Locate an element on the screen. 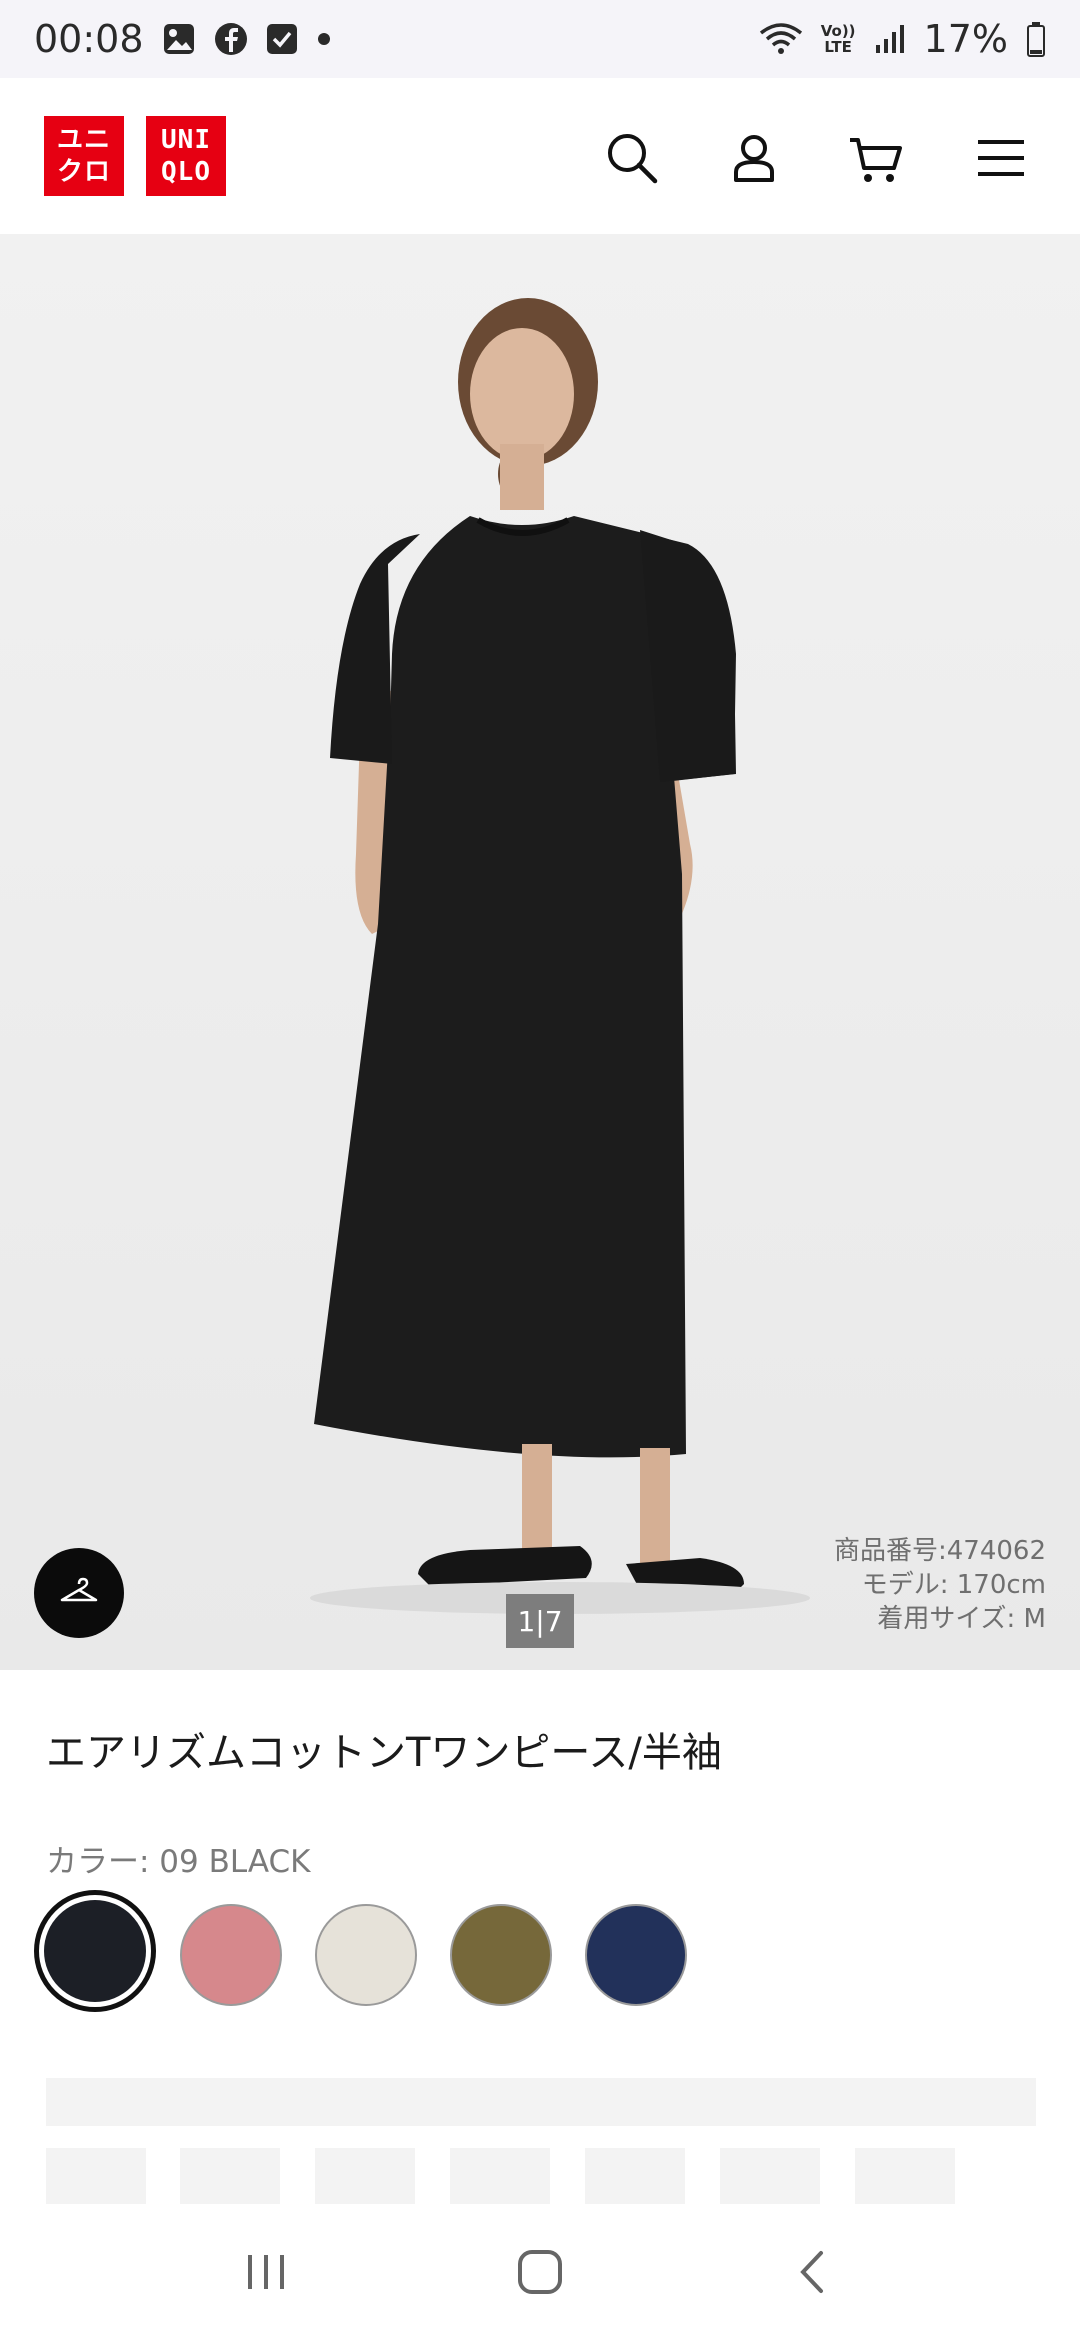 Image resolution: width=1080 pixels, height=2340 pixels. battery-percent: 17% is located at coordinates (965, 39).